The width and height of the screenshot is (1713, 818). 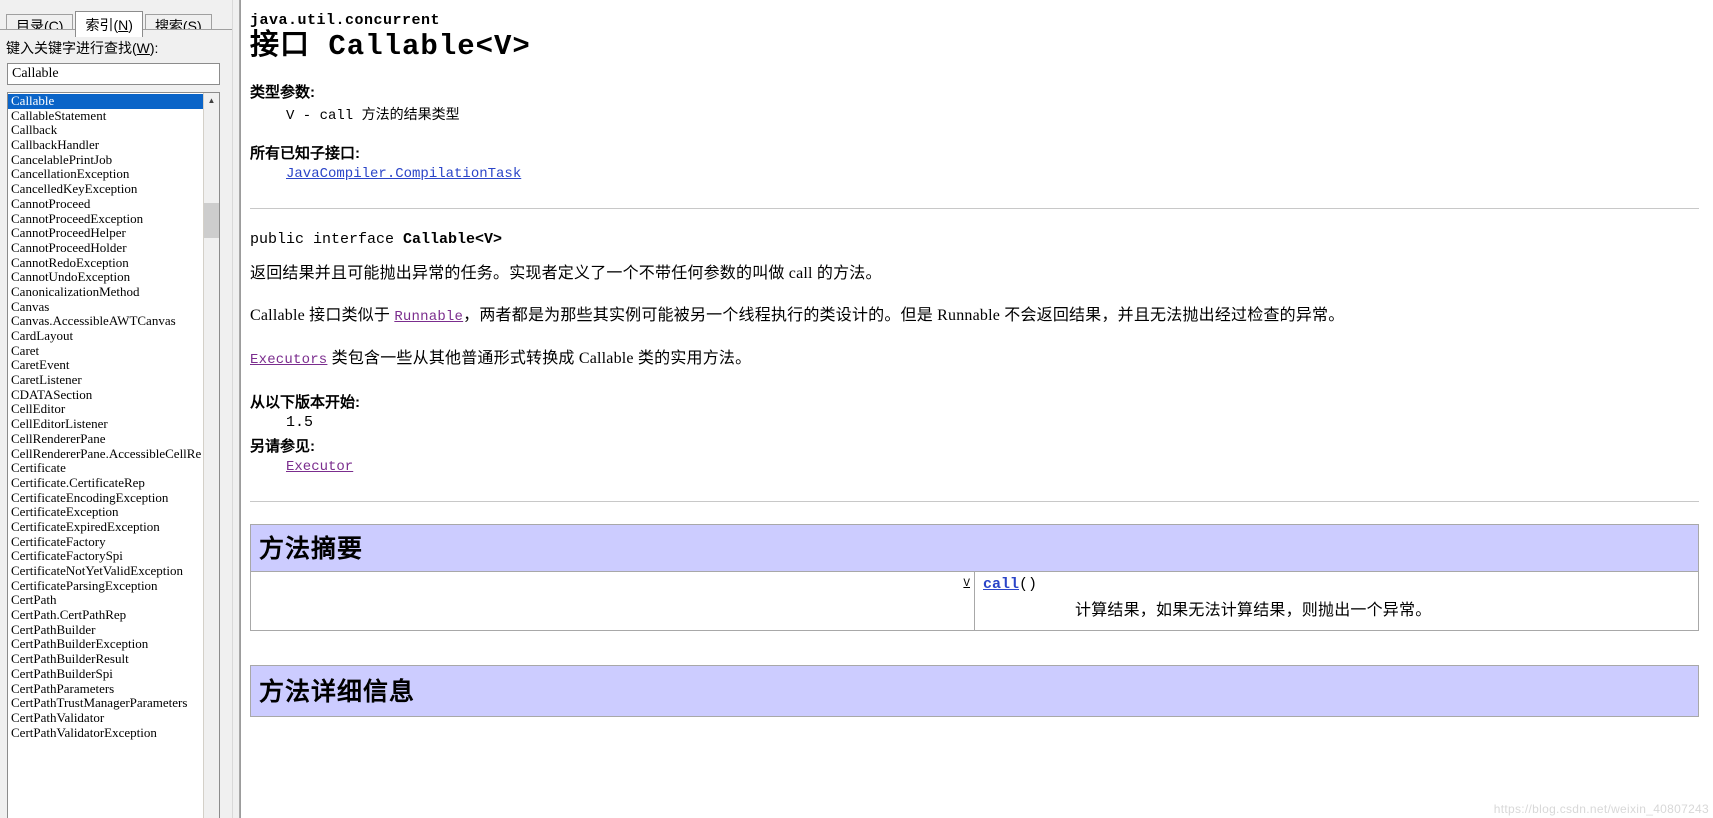 What do you see at coordinates (1601, 809) in the screenshot?
I see `watermark-text: https://blog.csdn.net/weixin_40807243` at bounding box center [1601, 809].